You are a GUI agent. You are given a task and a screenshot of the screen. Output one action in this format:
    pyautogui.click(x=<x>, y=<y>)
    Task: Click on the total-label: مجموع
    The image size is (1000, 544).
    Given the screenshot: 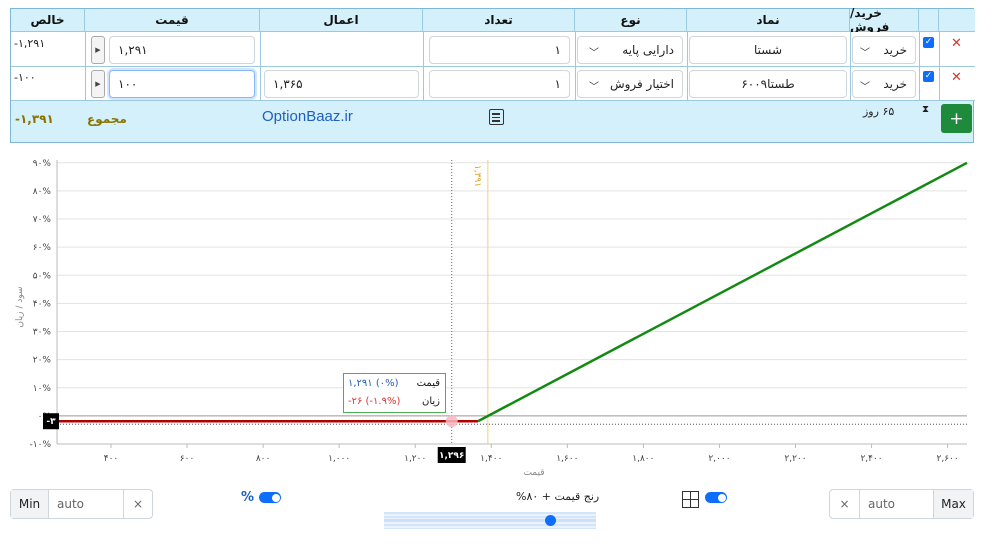 What is the action you would take?
    pyautogui.click(x=107, y=119)
    